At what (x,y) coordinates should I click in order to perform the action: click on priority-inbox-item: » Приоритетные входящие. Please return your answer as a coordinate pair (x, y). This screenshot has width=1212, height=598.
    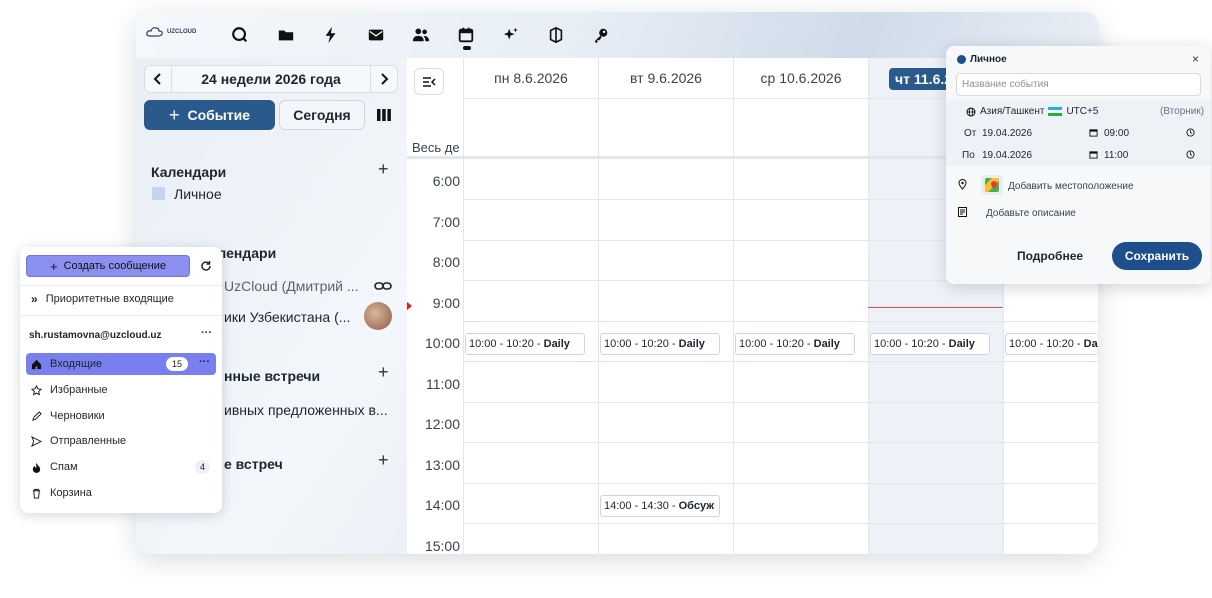
    Looking at the image, I should click on (121, 299).